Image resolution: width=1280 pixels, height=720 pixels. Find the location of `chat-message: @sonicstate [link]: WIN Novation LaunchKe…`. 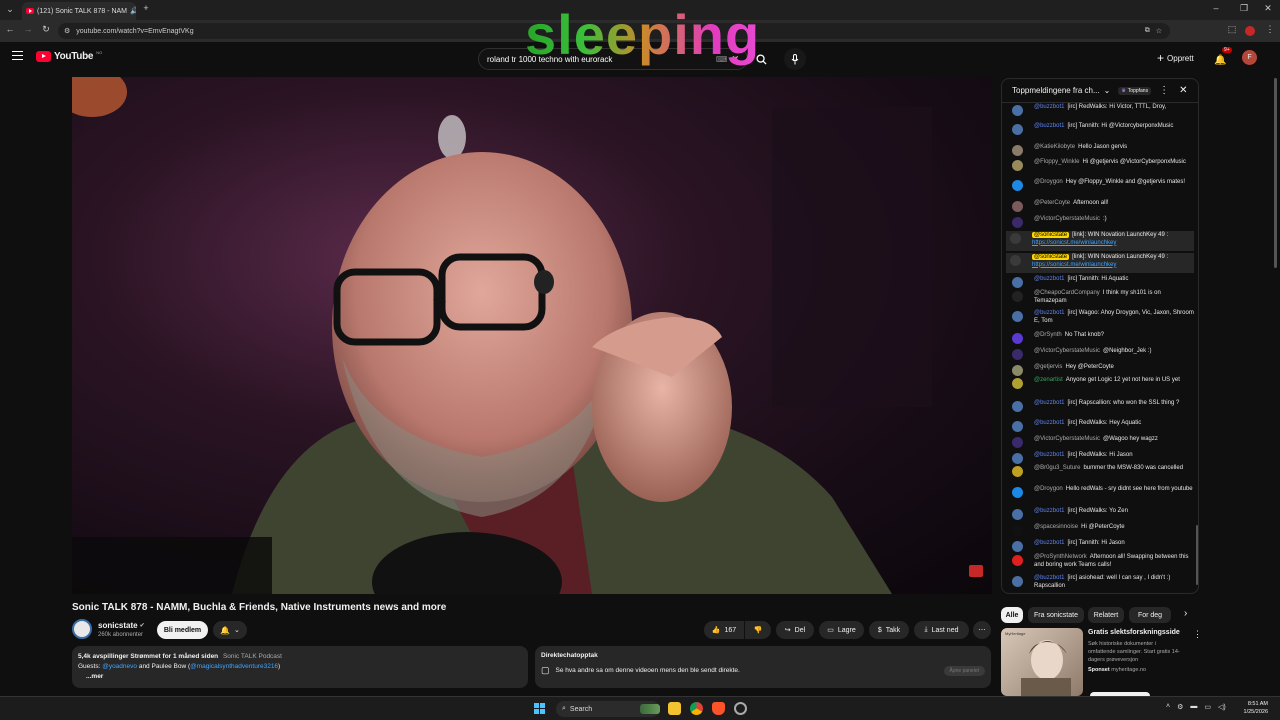

chat-message: @sonicstate [link]: WIN Novation LaunchKe… is located at coordinates (1100, 241).